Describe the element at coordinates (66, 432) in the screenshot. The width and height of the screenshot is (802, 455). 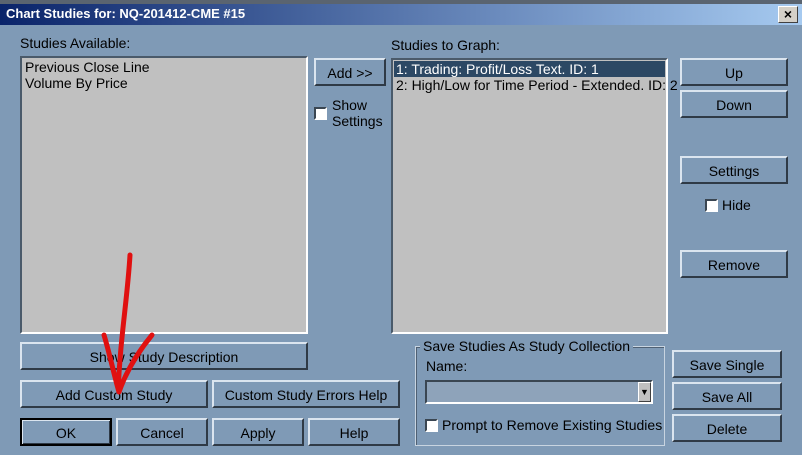
I see `ok-button: OK` at that location.